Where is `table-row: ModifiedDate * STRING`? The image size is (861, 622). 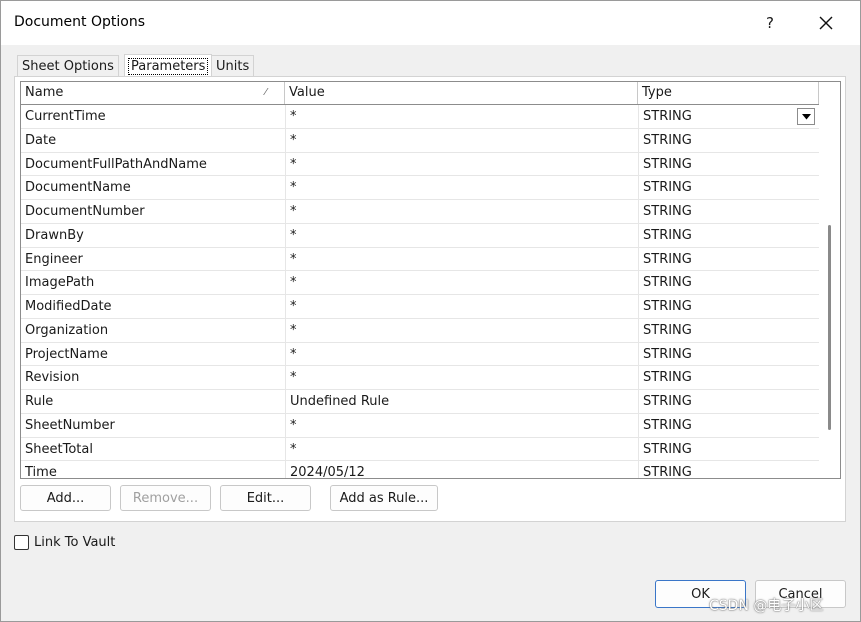 table-row: ModifiedDate * STRING is located at coordinates (420, 307).